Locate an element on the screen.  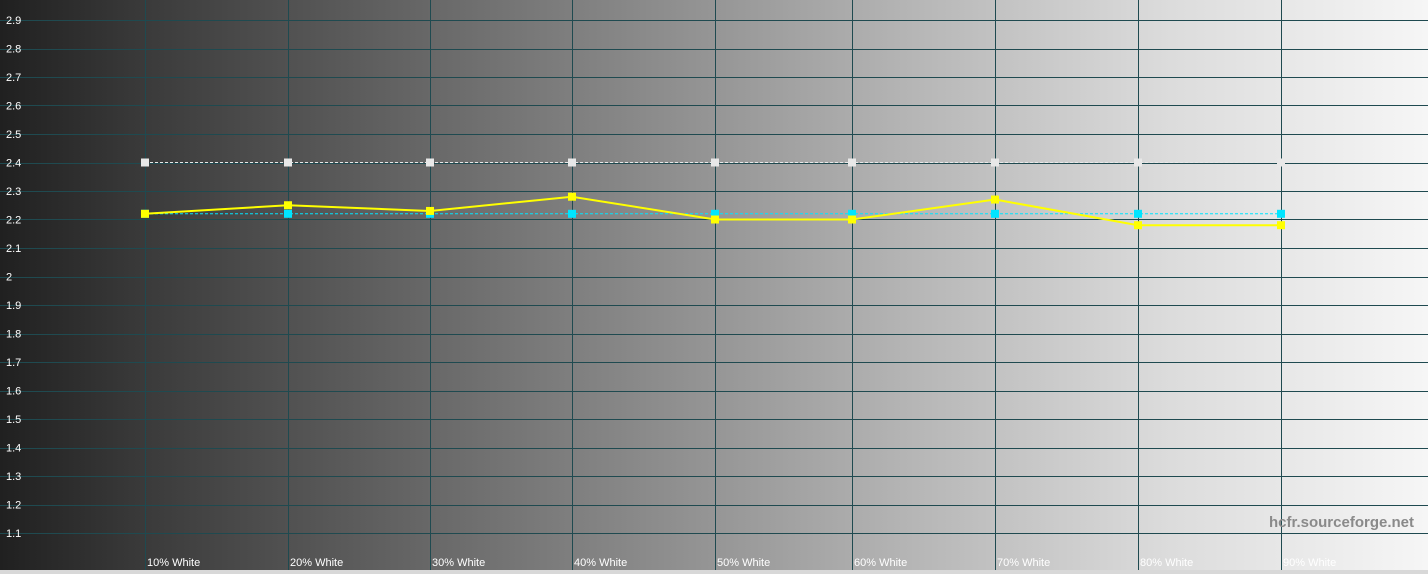
bottom-strip is located at coordinates (714, 572).